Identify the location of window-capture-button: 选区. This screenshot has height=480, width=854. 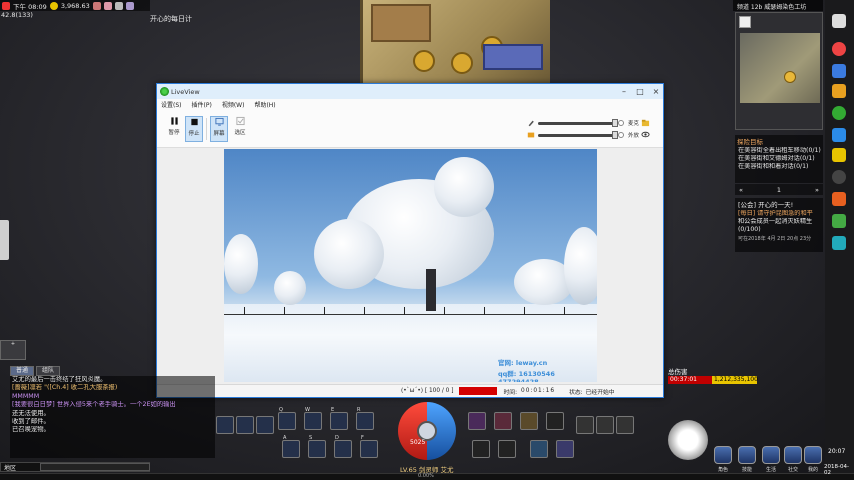
(240, 129).